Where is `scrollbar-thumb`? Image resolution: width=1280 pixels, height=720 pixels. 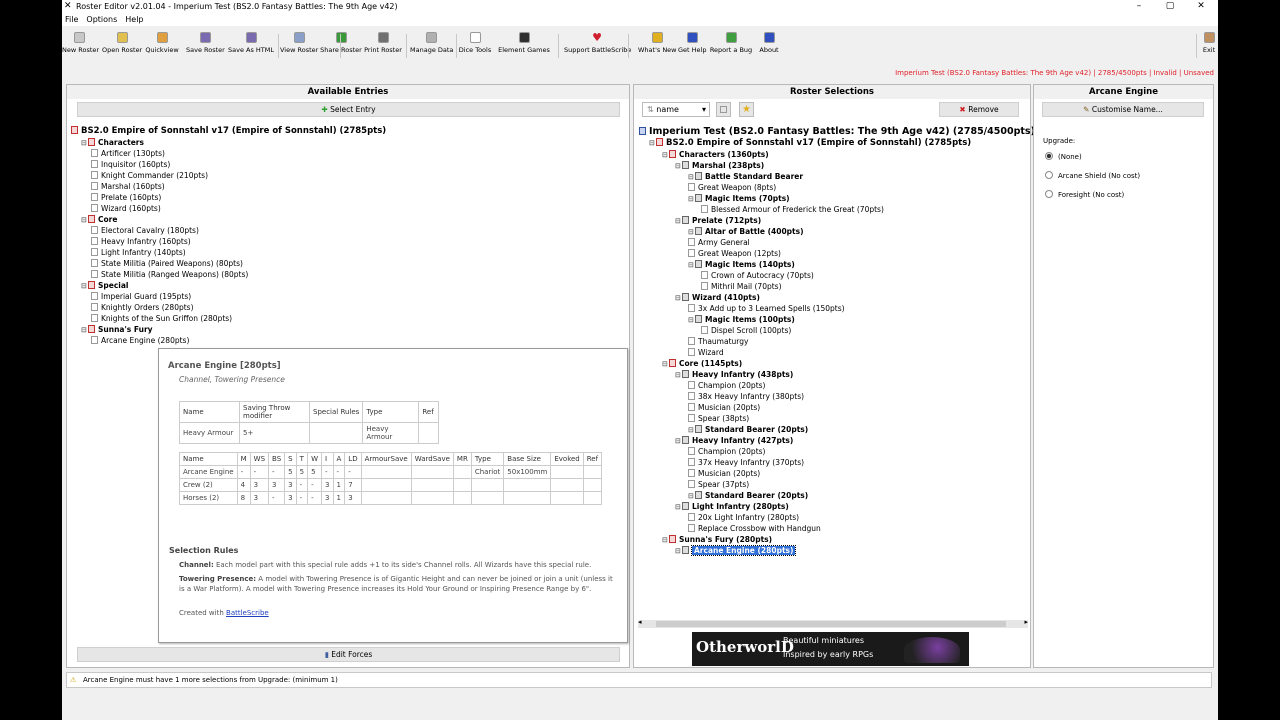 scrollbar-thumb is located at coordinates (831, 624).